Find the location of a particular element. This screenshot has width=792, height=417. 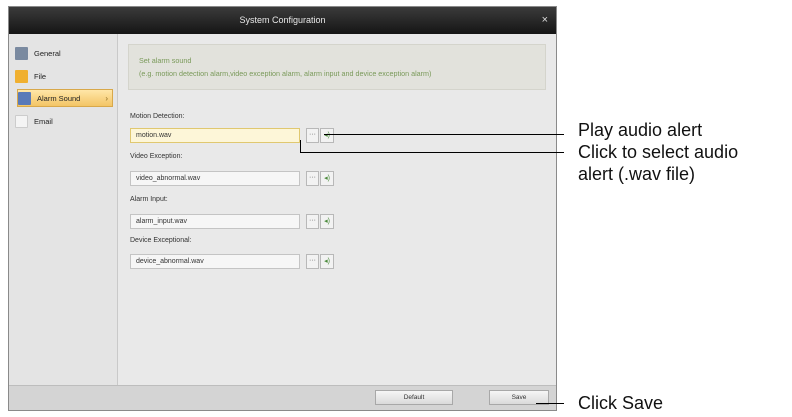

motion-detection-browse-button: ··· is located at coordinates (312, 135).